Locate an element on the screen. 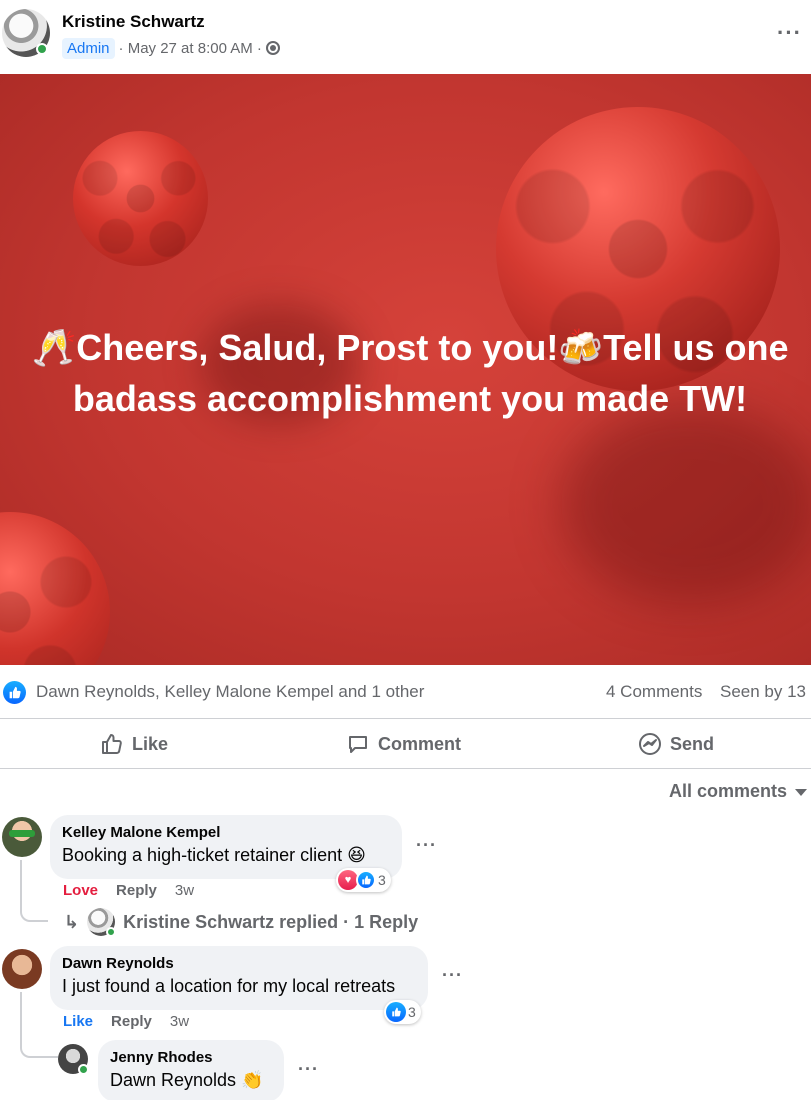 The height and width of the screenshot is (1100, 811). admin-badge: Admin is located at coordinates (88, 48).